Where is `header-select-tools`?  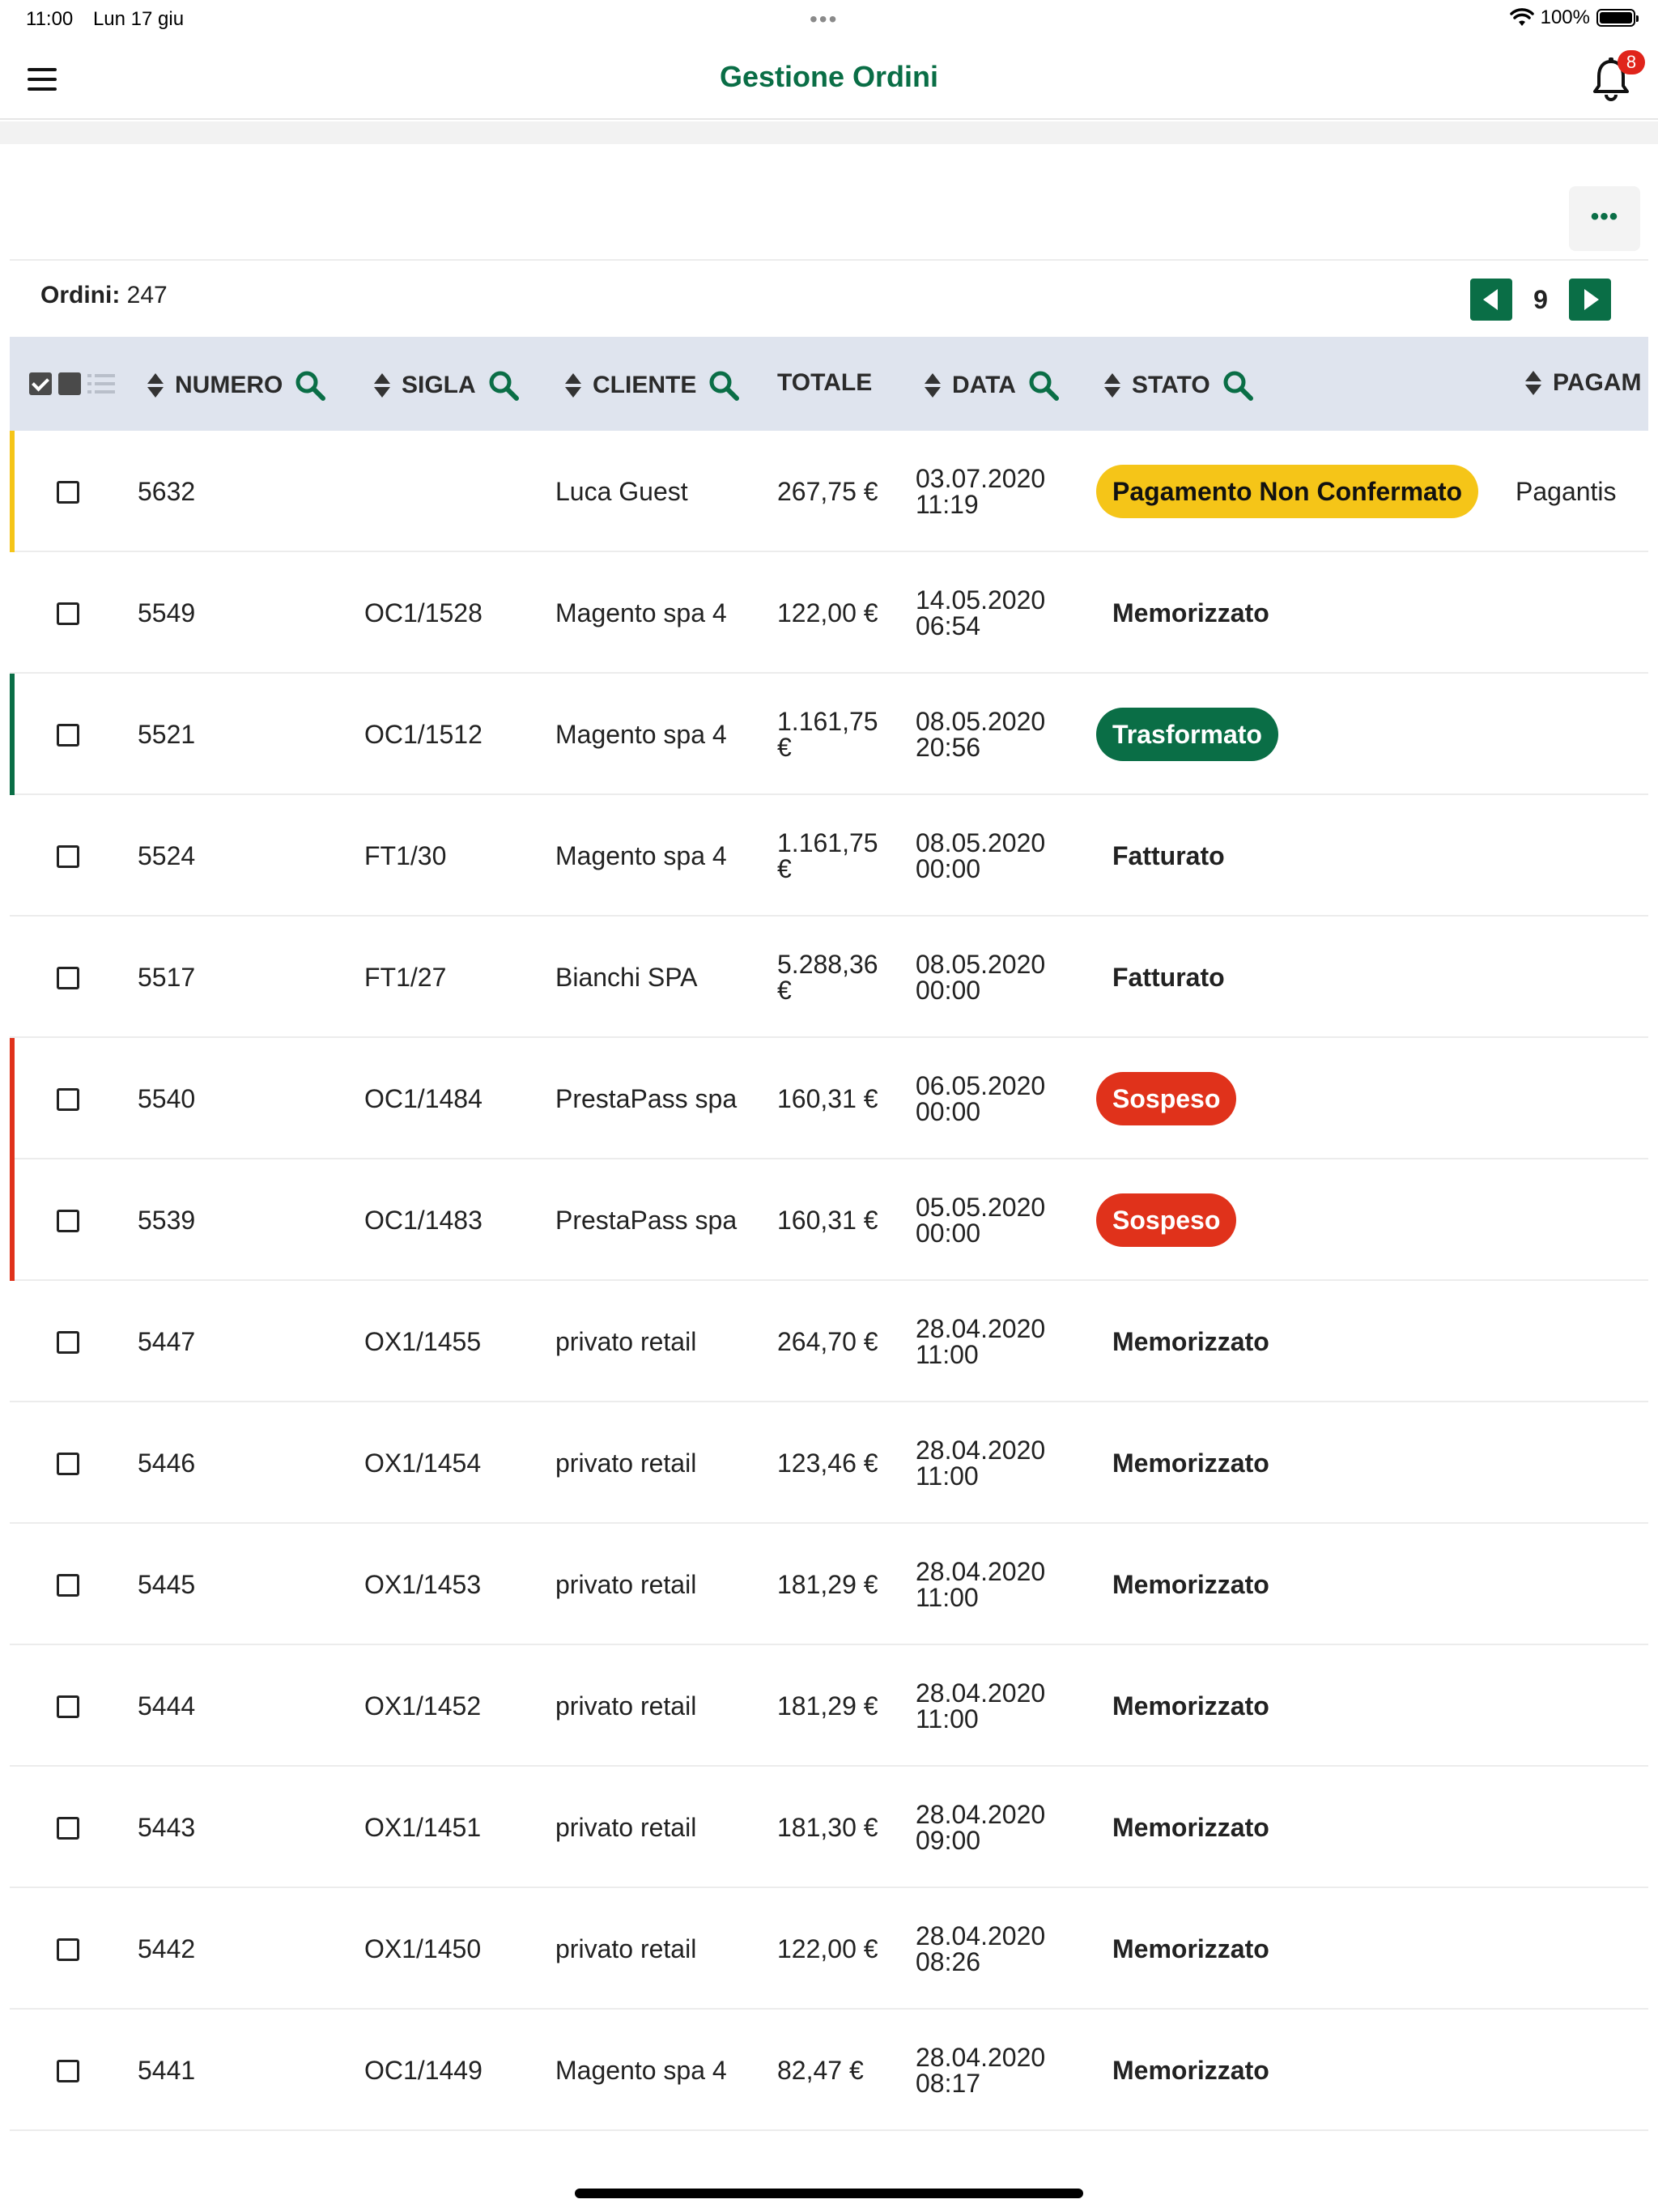 header-select-tools is located at coordinates (72, 383).